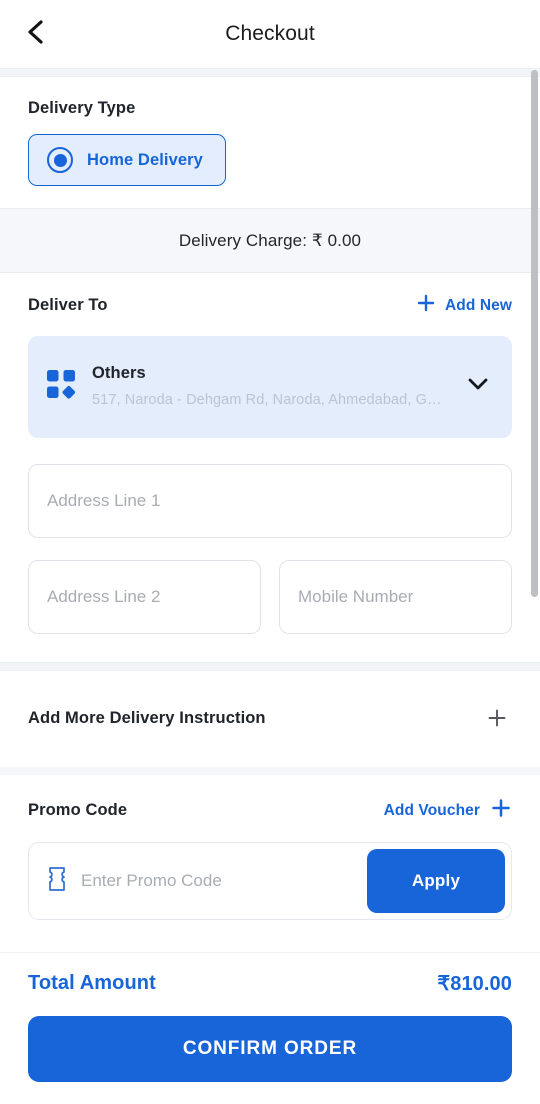 This screenshot has height=1104, width=540. Describe the element at coordinates (68, 305) in the screenshot. I see `deliver-to-title: Deliver To` at that location.